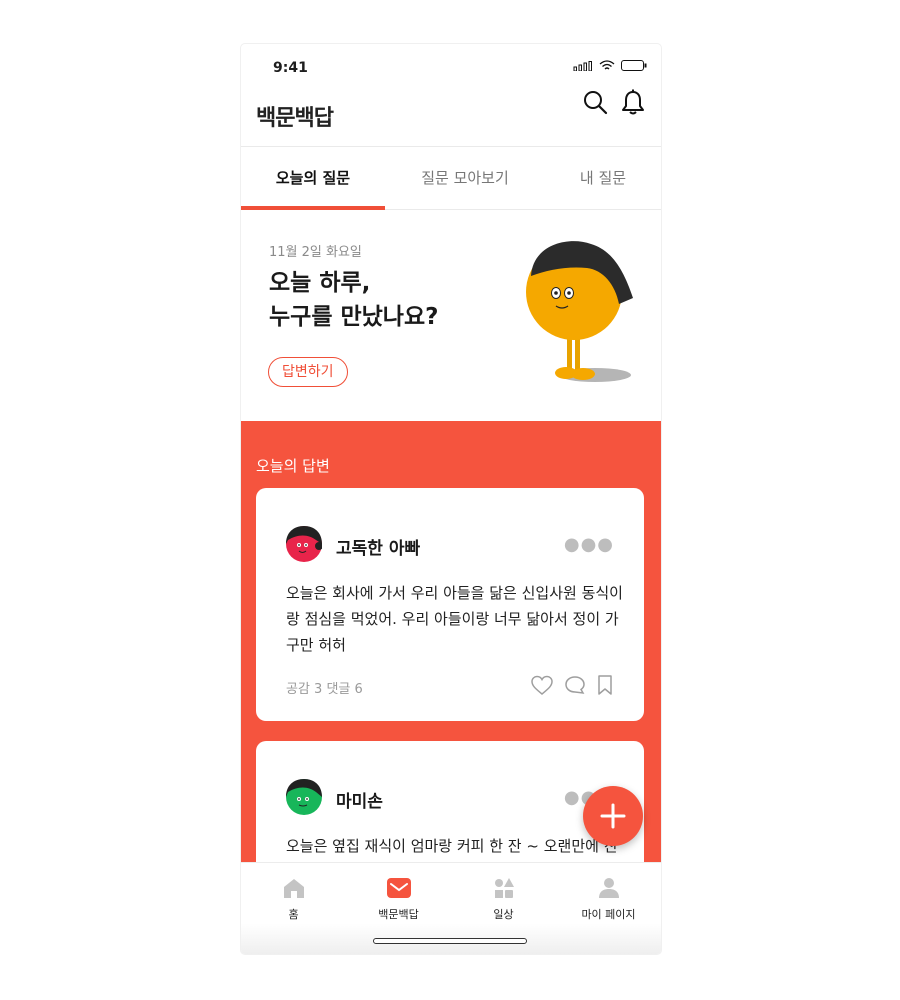  I want to click on tab-my-questions: 내 질문, so click(603, 178).